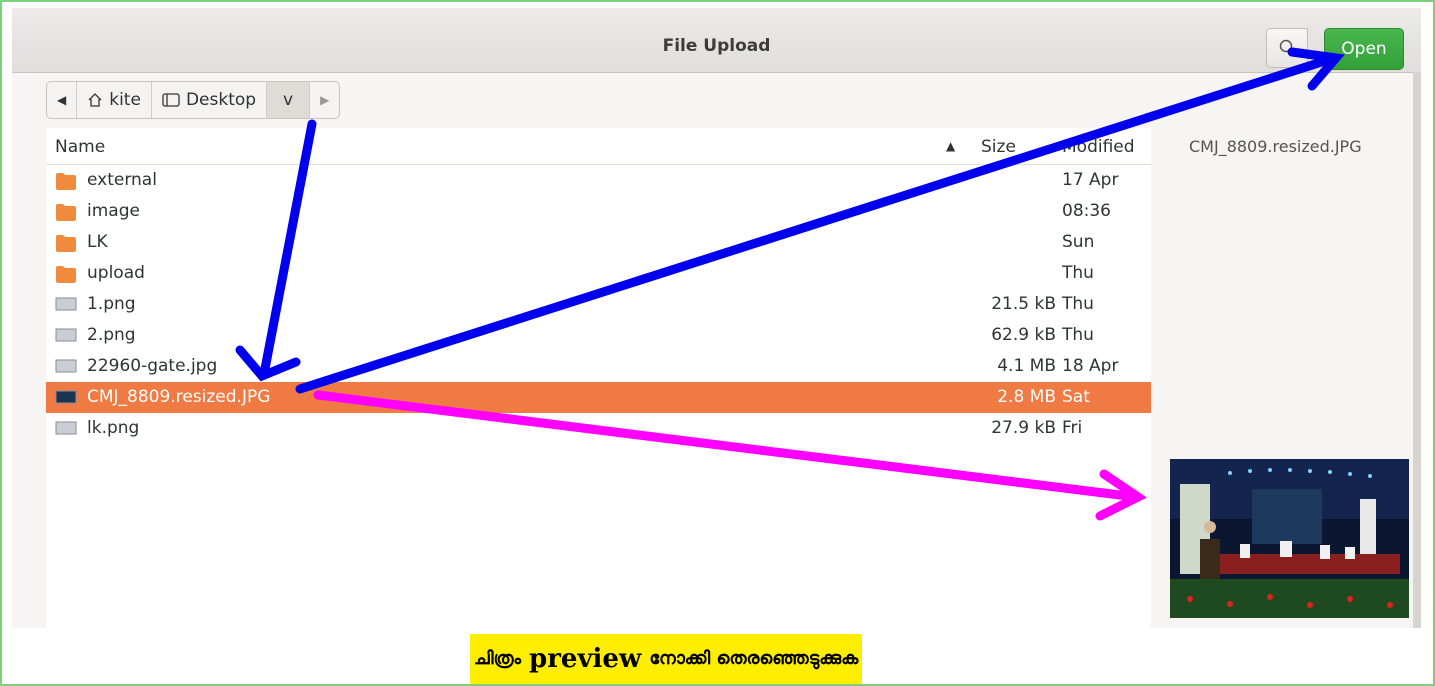 This screenshot has height=686, width=1435. I want to click on file-name: lk.png, so click(113, 428).